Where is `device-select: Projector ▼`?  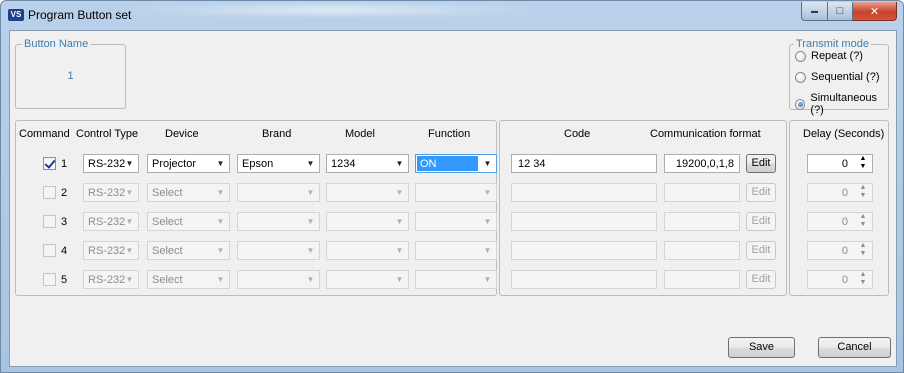
device-select: Projector ▼ is located at coordinates (188, 163).